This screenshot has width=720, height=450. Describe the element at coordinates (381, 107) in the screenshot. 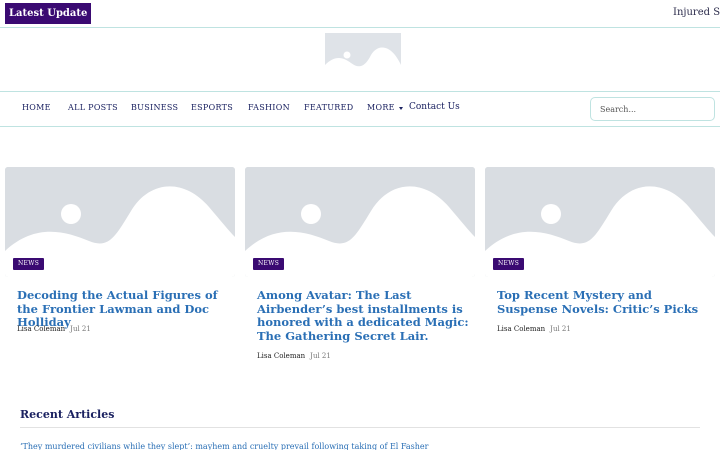

I see `nav-more-label: MORE` at that location.